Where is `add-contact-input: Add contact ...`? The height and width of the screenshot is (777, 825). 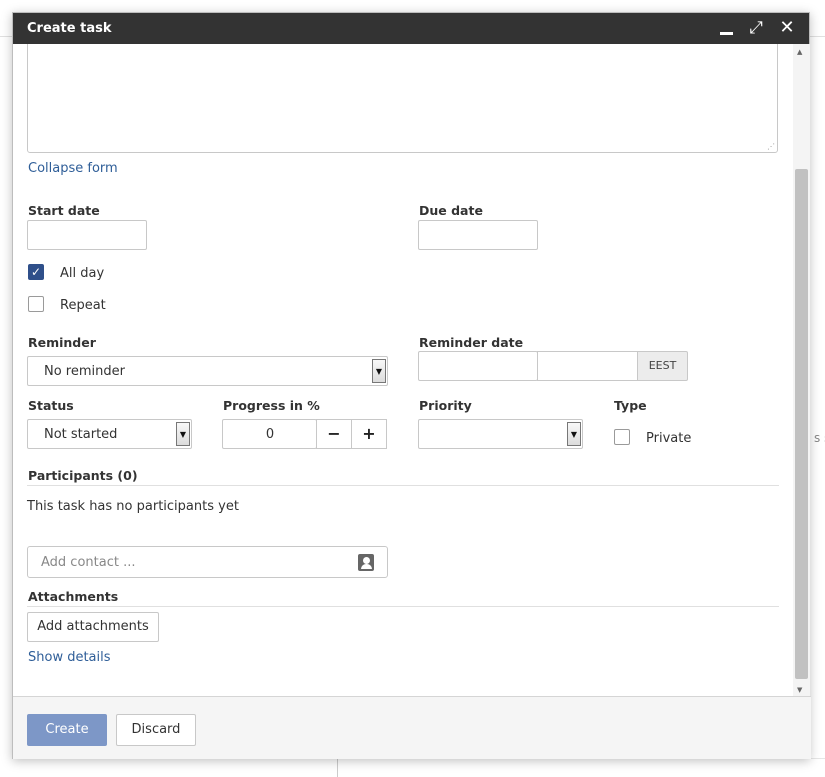
add-contact-input: Add contact ... is located at coordinates (207, 562).